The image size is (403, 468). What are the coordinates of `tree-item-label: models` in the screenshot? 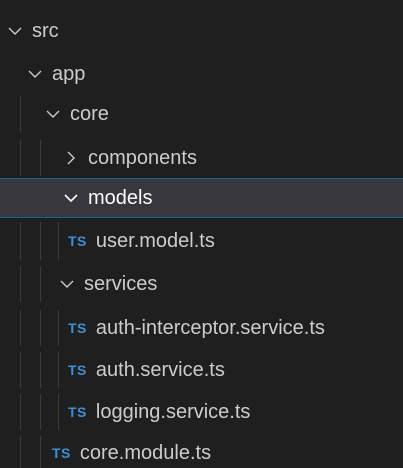 It's located at (120, 198).